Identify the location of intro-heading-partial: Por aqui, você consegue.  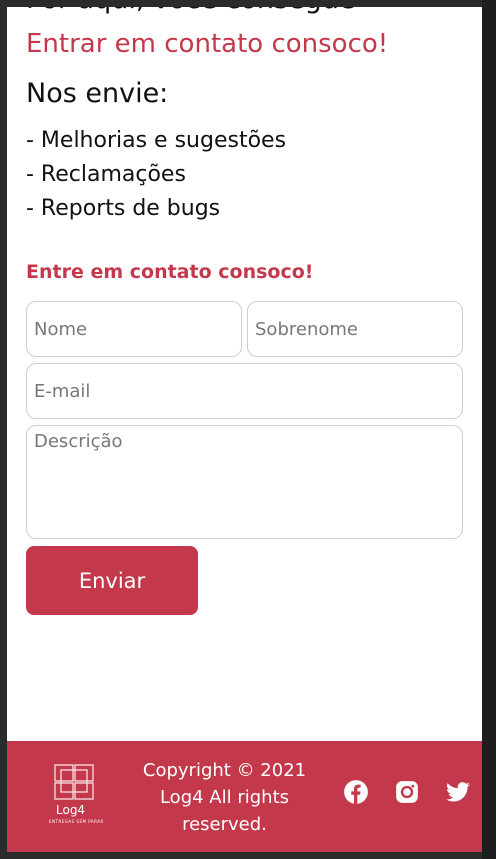
(191, 11).